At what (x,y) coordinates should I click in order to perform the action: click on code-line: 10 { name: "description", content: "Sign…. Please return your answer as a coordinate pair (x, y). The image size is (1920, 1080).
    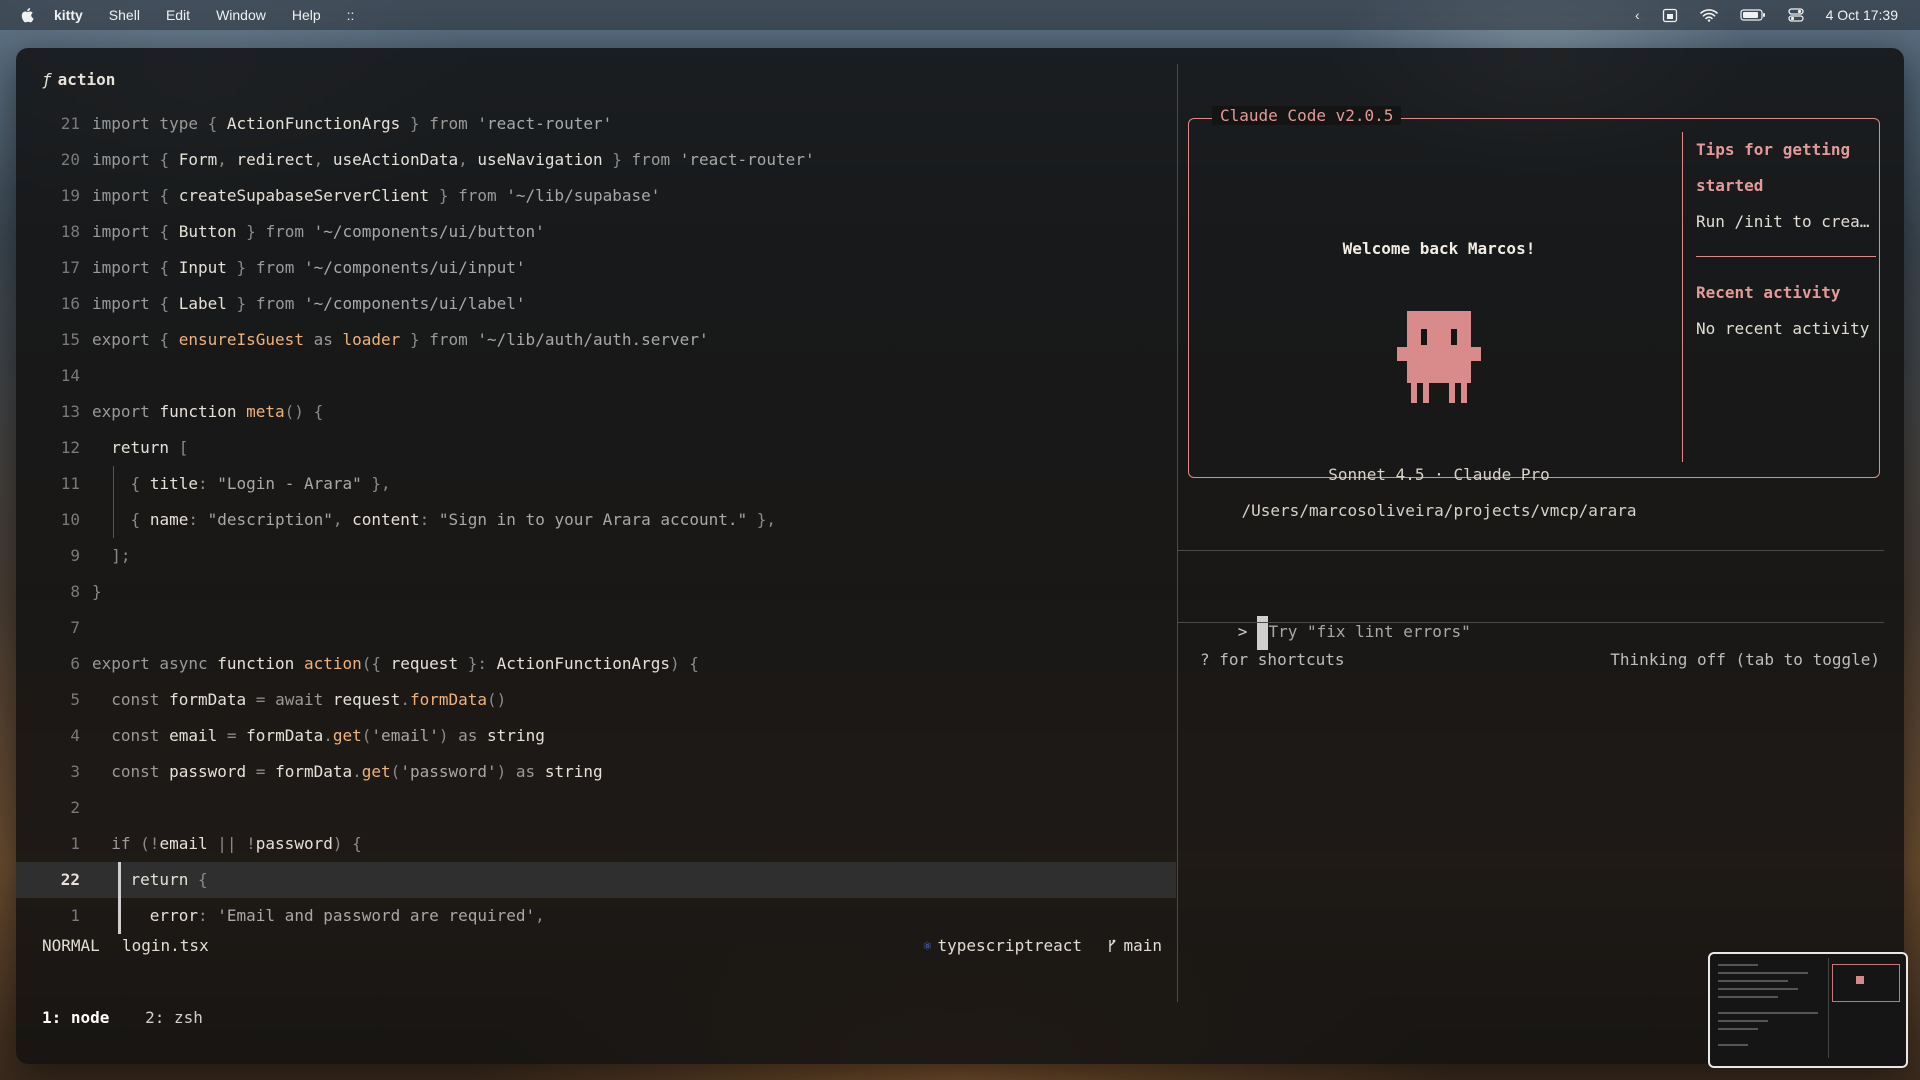
    Looking at the image, I should click on (596, 520).